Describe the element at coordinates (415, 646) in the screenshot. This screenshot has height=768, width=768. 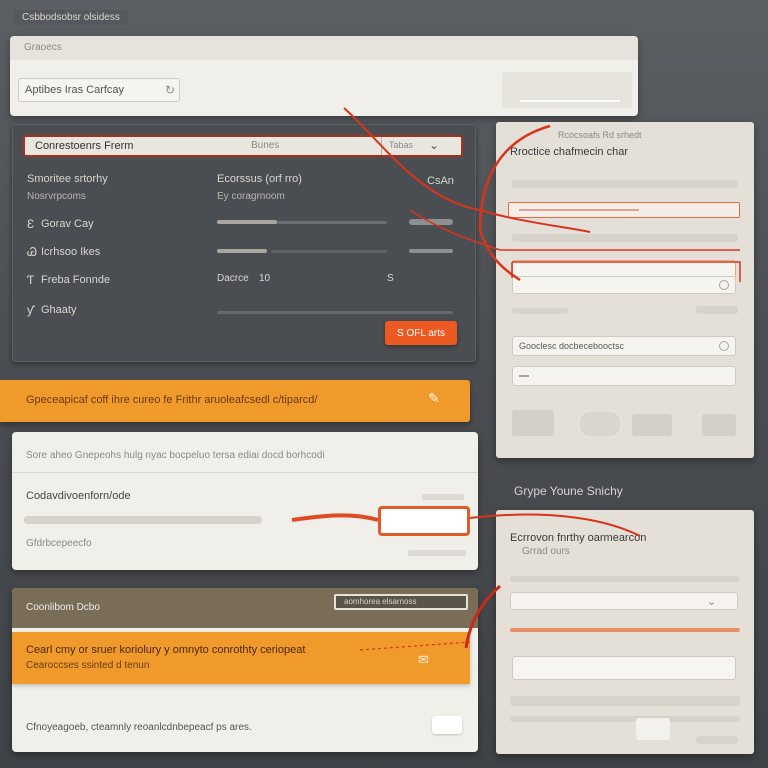
I see `annotation-dash` at that location.